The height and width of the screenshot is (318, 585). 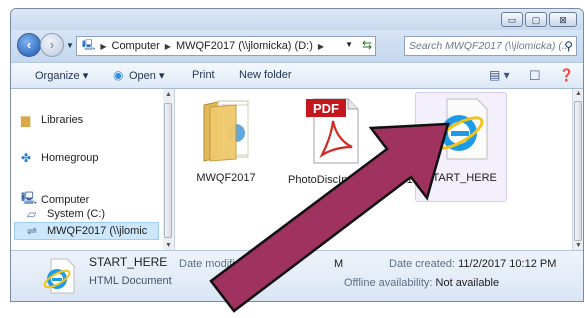 I want to click on size-caption: Size:, so click(x=229, y=283).